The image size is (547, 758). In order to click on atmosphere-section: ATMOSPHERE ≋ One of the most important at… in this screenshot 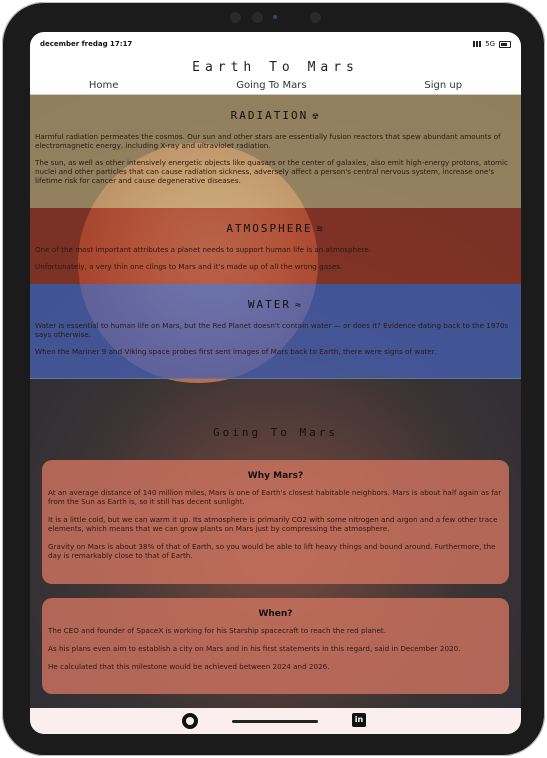, I will do `click(275, 246)`.